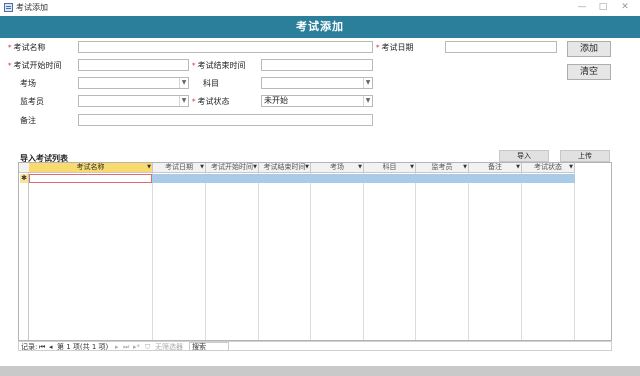 Image resolution: width=640 pixels, height=376 pixels. Describe the element at coordinates (133, 83) in the screenshot. I see `room-combo: ▼` at that location.